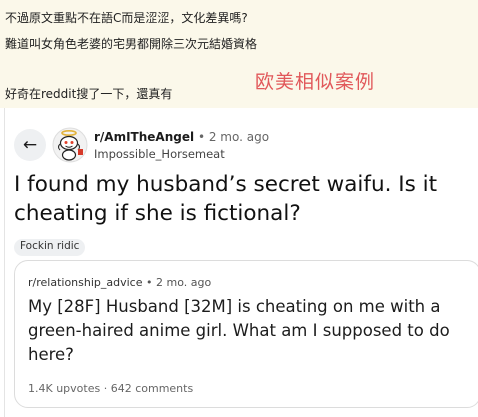 Image resolution: width=478 pixels, height=417 pixels. Describe the element at coordinates (4, 262) in the screenshot. I see `divider` at that location.